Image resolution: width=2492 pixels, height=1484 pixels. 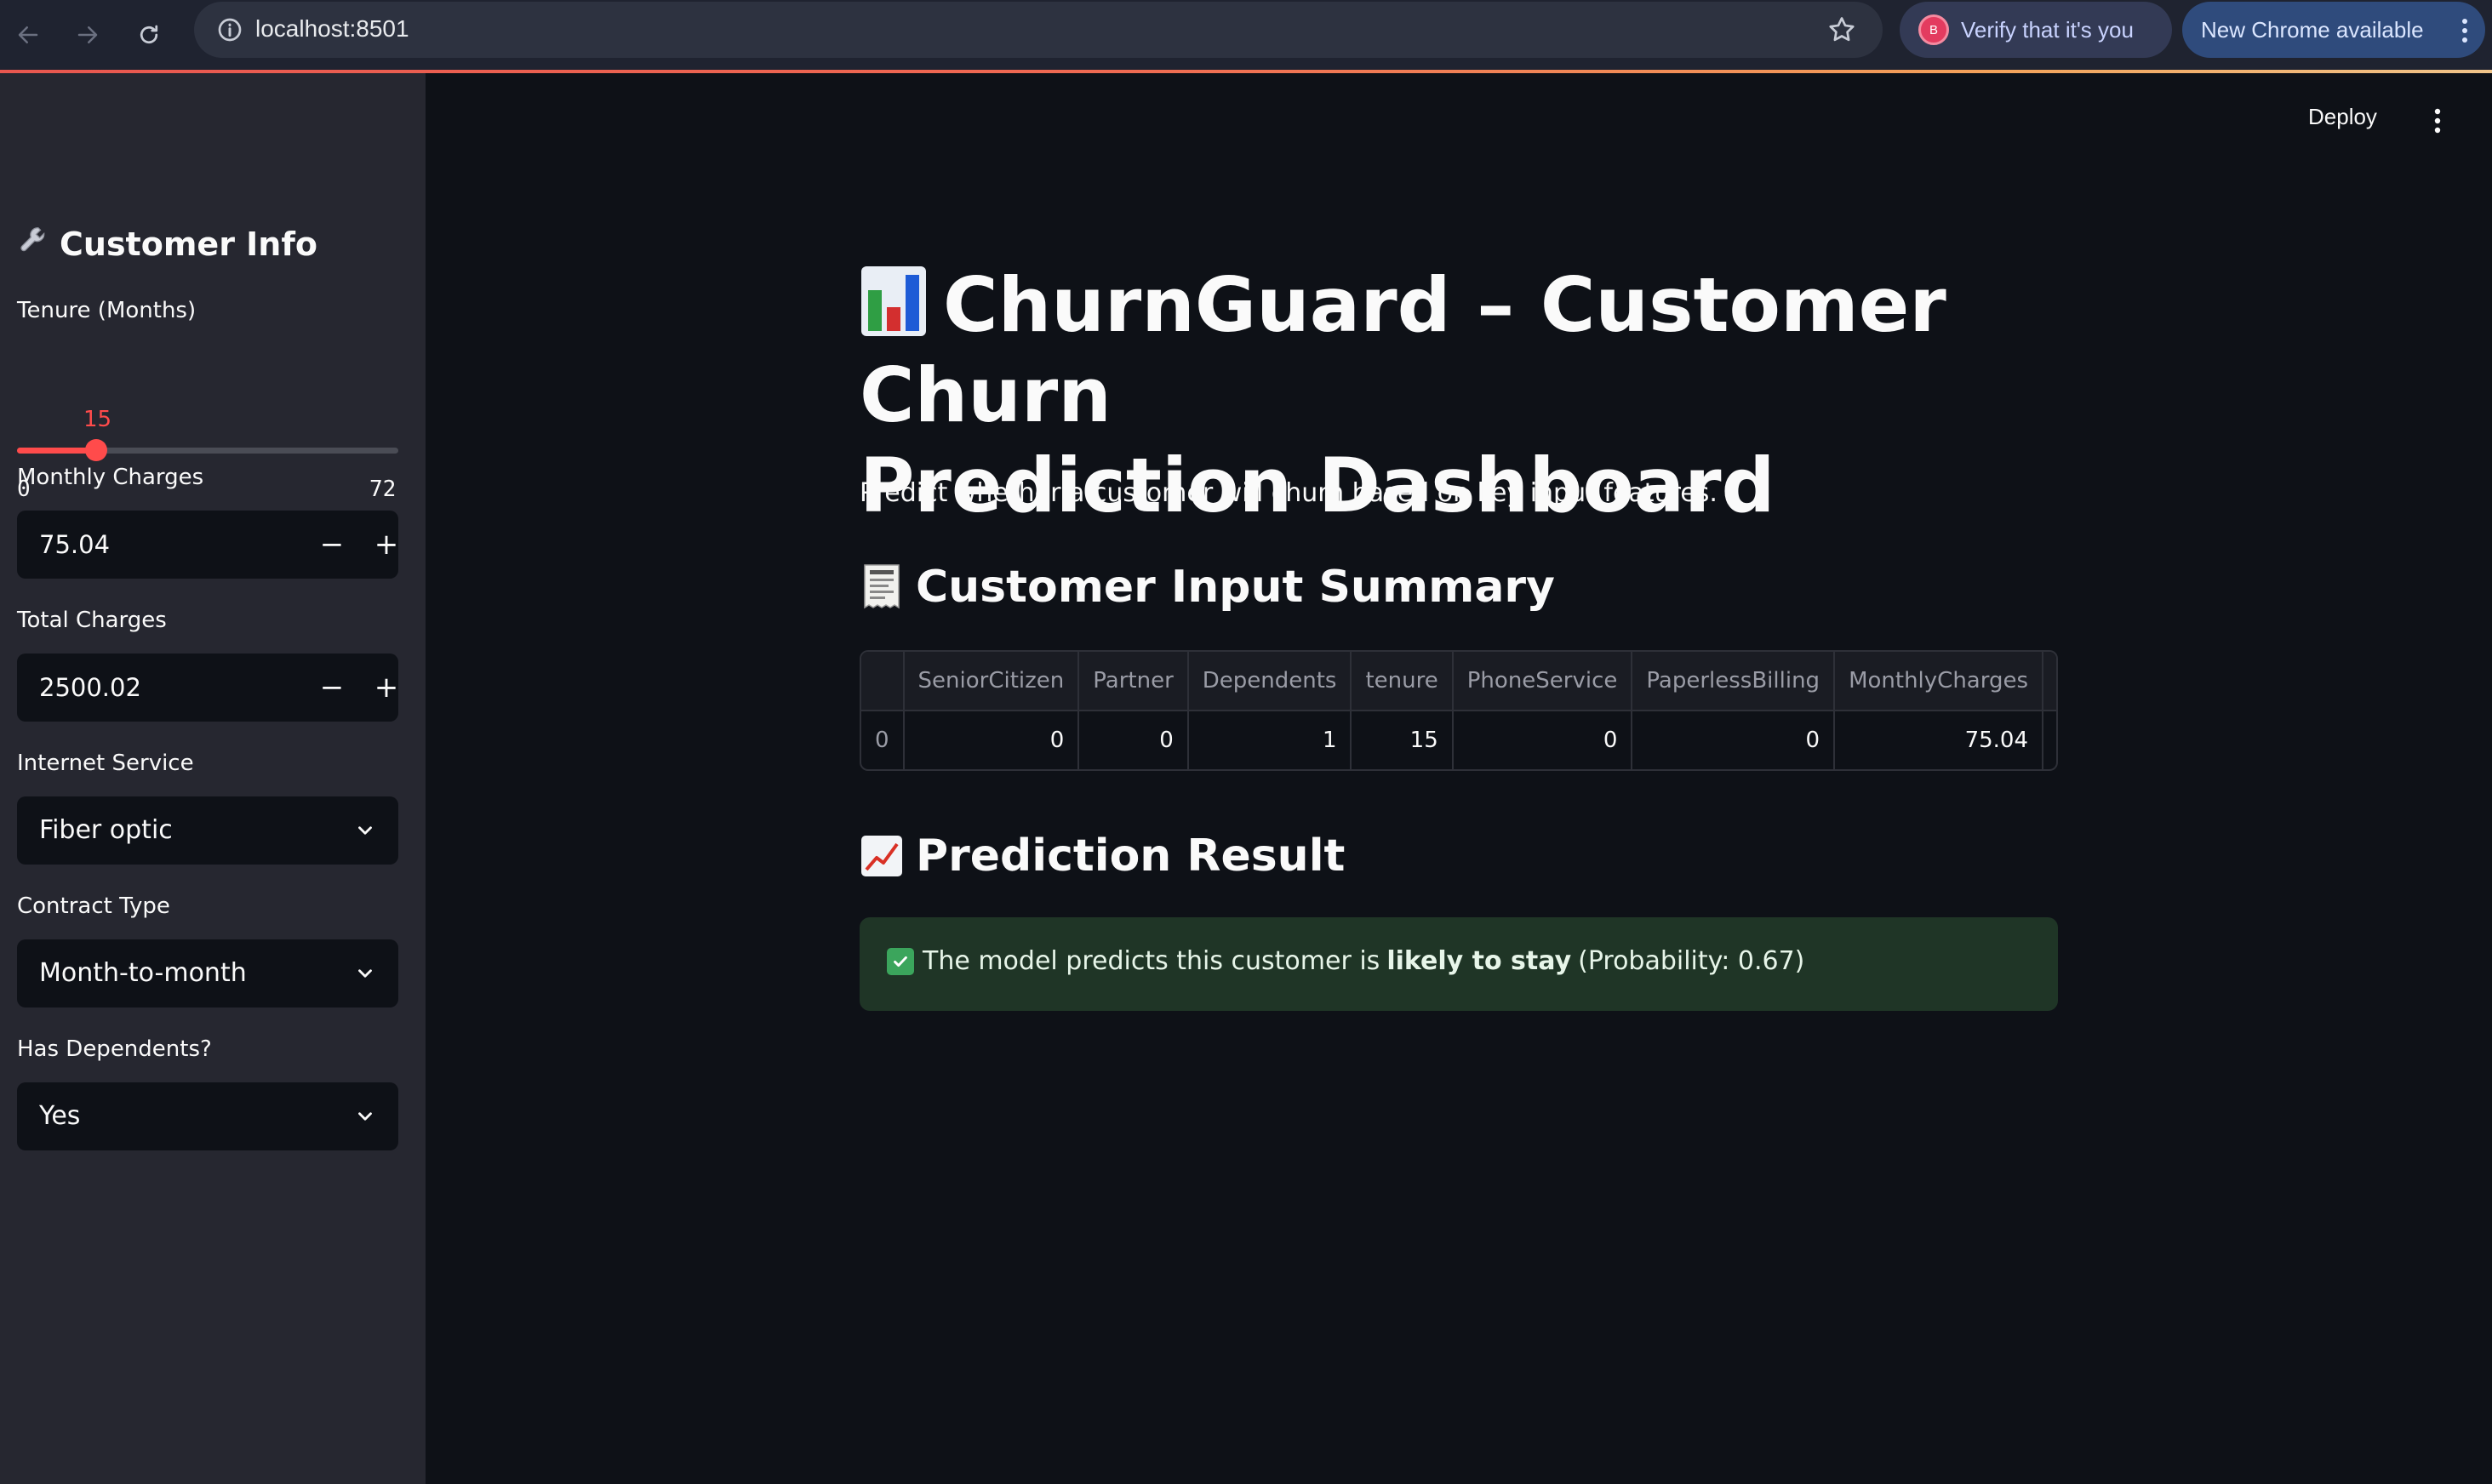 What do you see at coordinates (2049, 681) in the screenshot?
I see `table-header: Total` at bounding box center [2049, 681].